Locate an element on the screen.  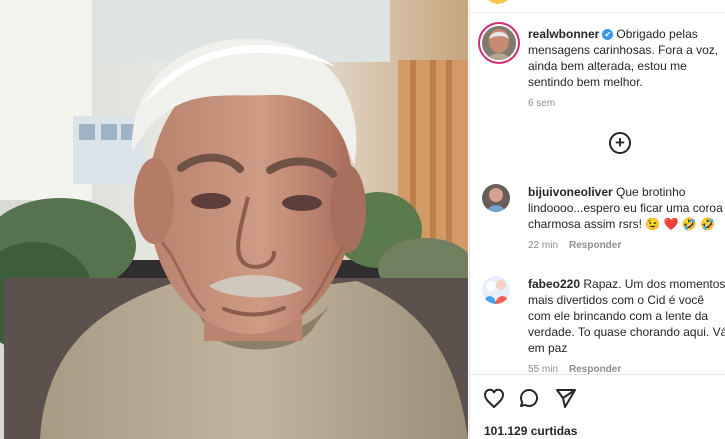
comment-icon is located at coordinates (529, 398).